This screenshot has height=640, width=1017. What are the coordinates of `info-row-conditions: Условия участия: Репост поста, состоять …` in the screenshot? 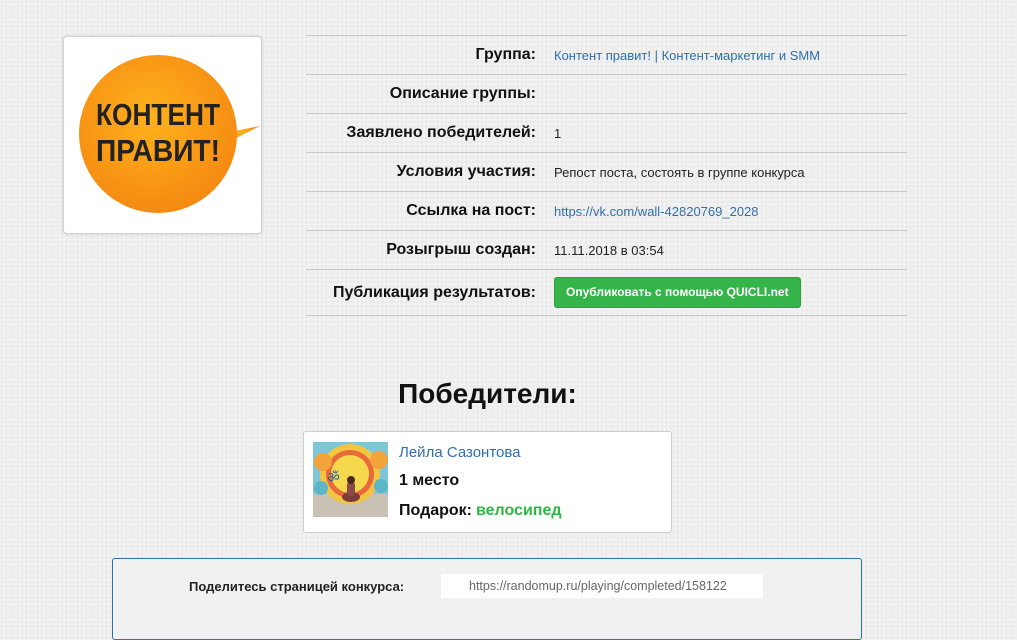 It's located at (606, 172).